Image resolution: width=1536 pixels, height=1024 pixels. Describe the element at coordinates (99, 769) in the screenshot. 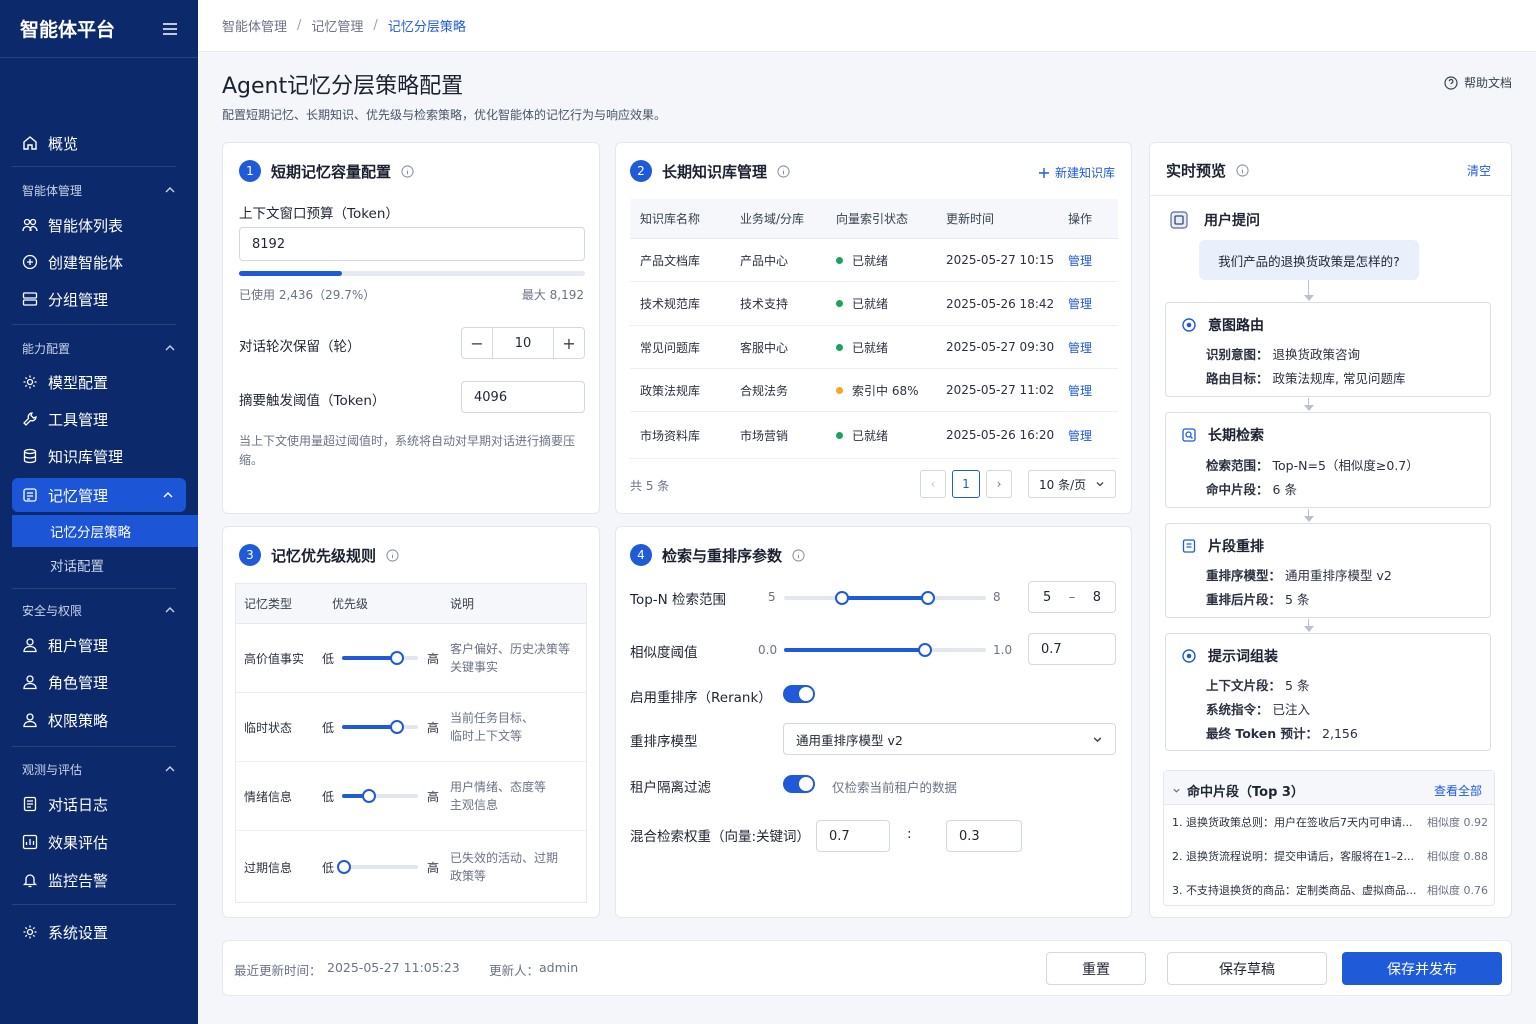

I see `group-observe: 观测与评估` at that location.